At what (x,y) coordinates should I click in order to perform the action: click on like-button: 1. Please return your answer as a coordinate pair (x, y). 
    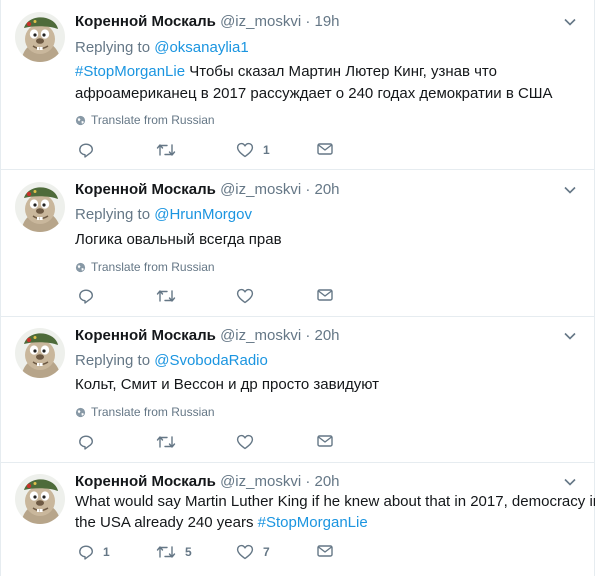
    Looking at the image, I should click on (253, 150).